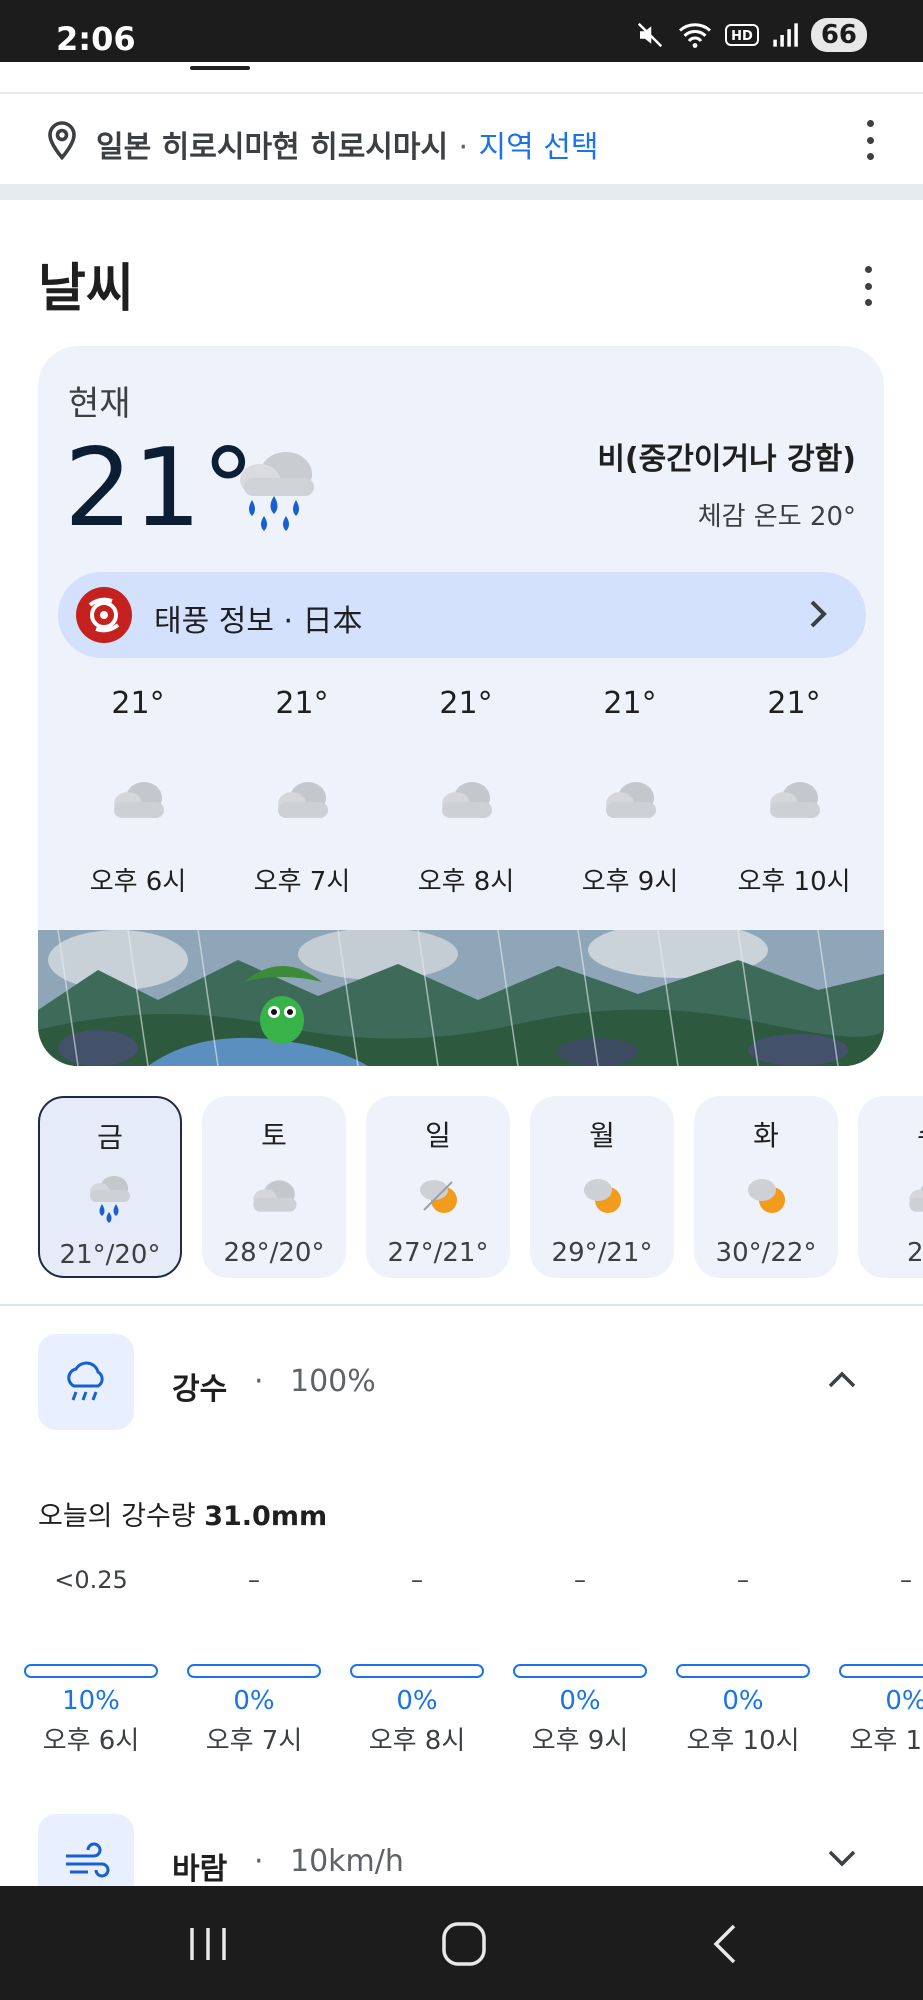 The height and width of the screenshot is (2000, 923). I want to click on home-button, so click(464, 1944).